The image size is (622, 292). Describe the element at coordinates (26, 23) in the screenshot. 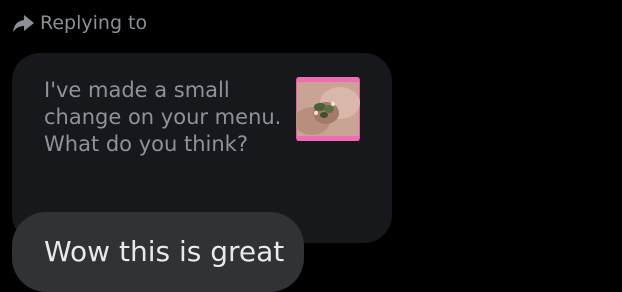

I see `reply-arrow-icon` at that location.